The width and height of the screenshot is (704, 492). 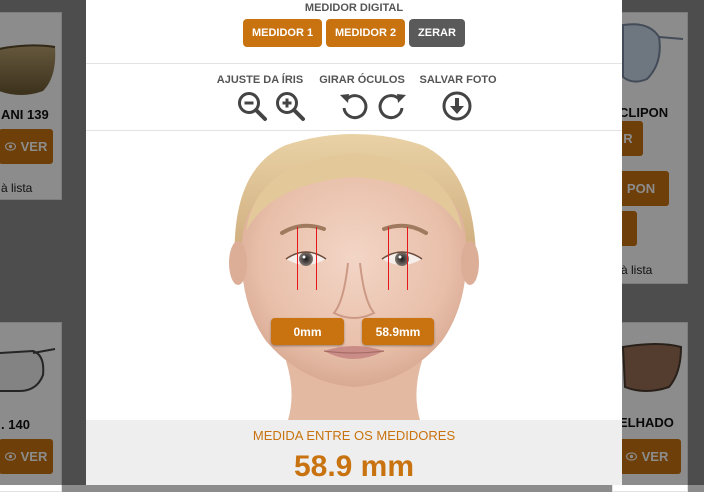 What do you see at coordinates (628, 138) in the screenshot?
I see `product-view-label: R` at bounding box center [628, 138].